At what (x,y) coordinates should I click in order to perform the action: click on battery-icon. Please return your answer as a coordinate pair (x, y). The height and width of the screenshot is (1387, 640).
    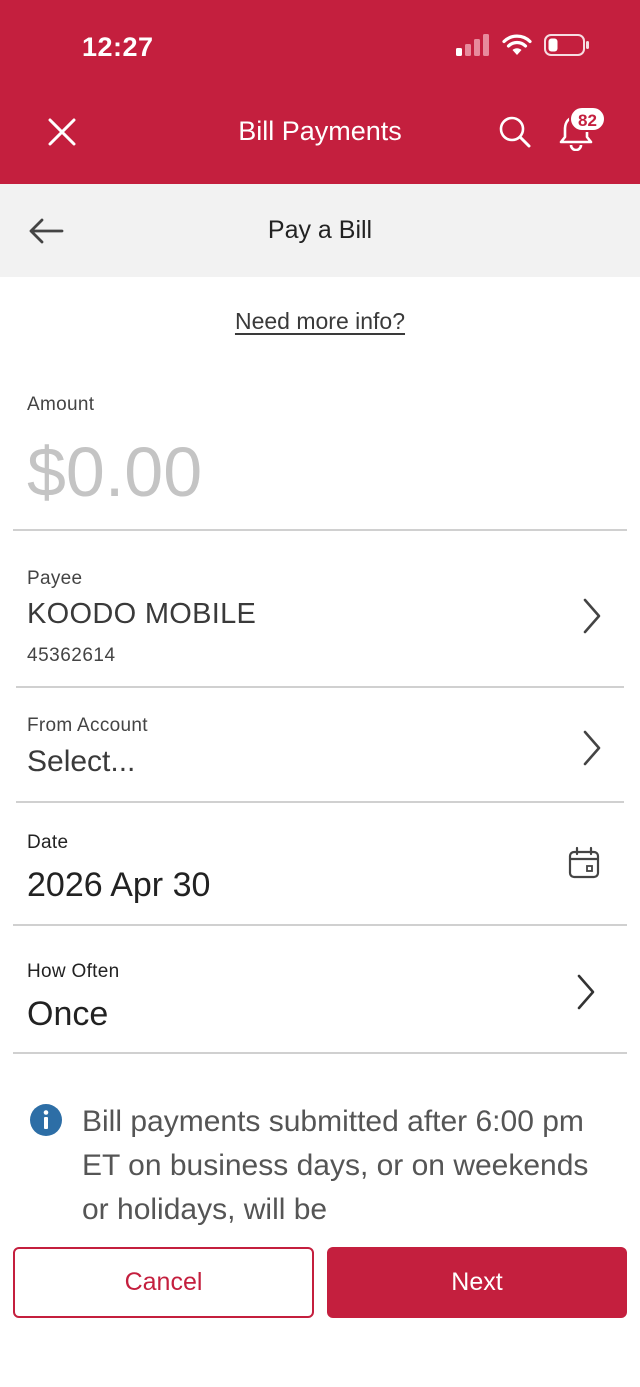
    Looking at the image, I should click on (566, 45).